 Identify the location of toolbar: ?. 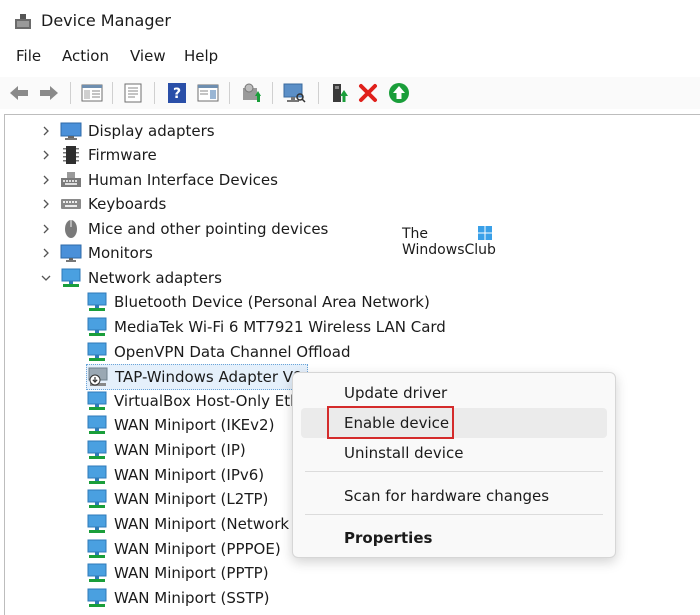
(350, 93).